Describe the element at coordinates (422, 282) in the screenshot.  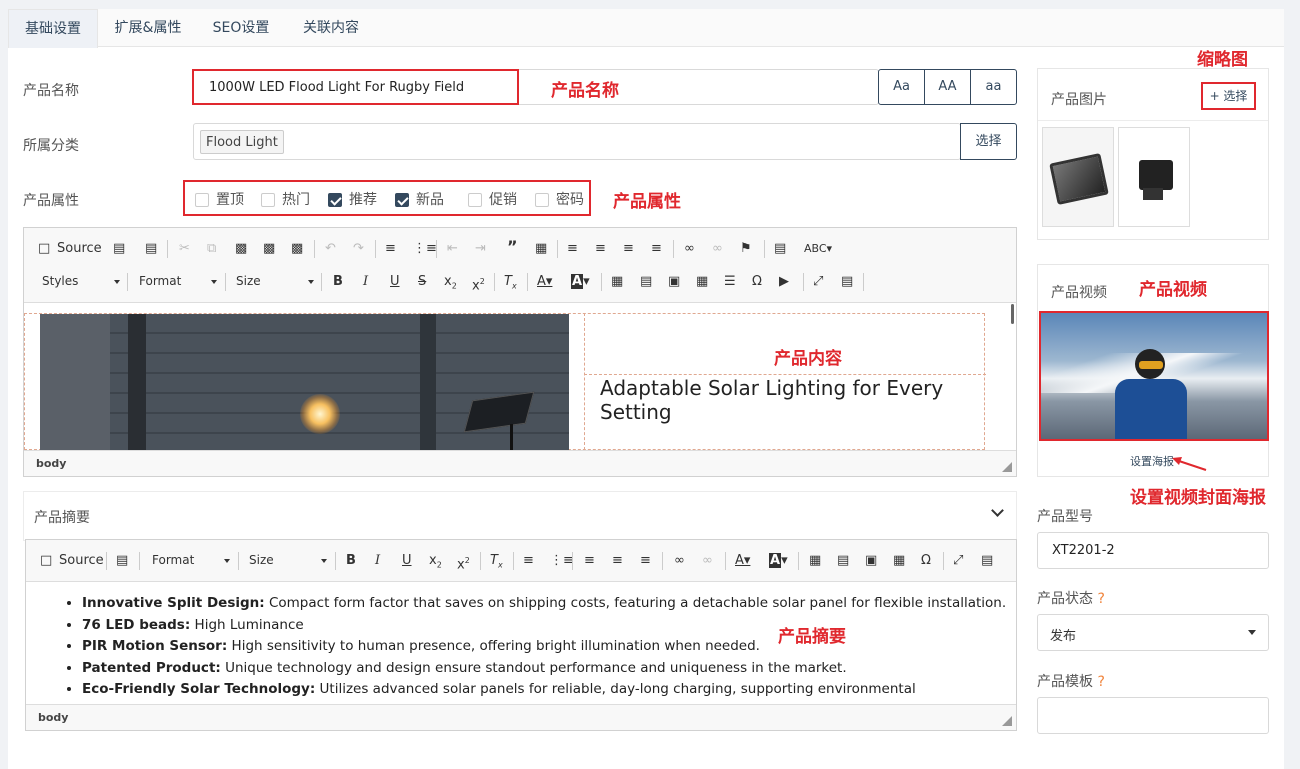
I see `strike-icon: S` at that location.